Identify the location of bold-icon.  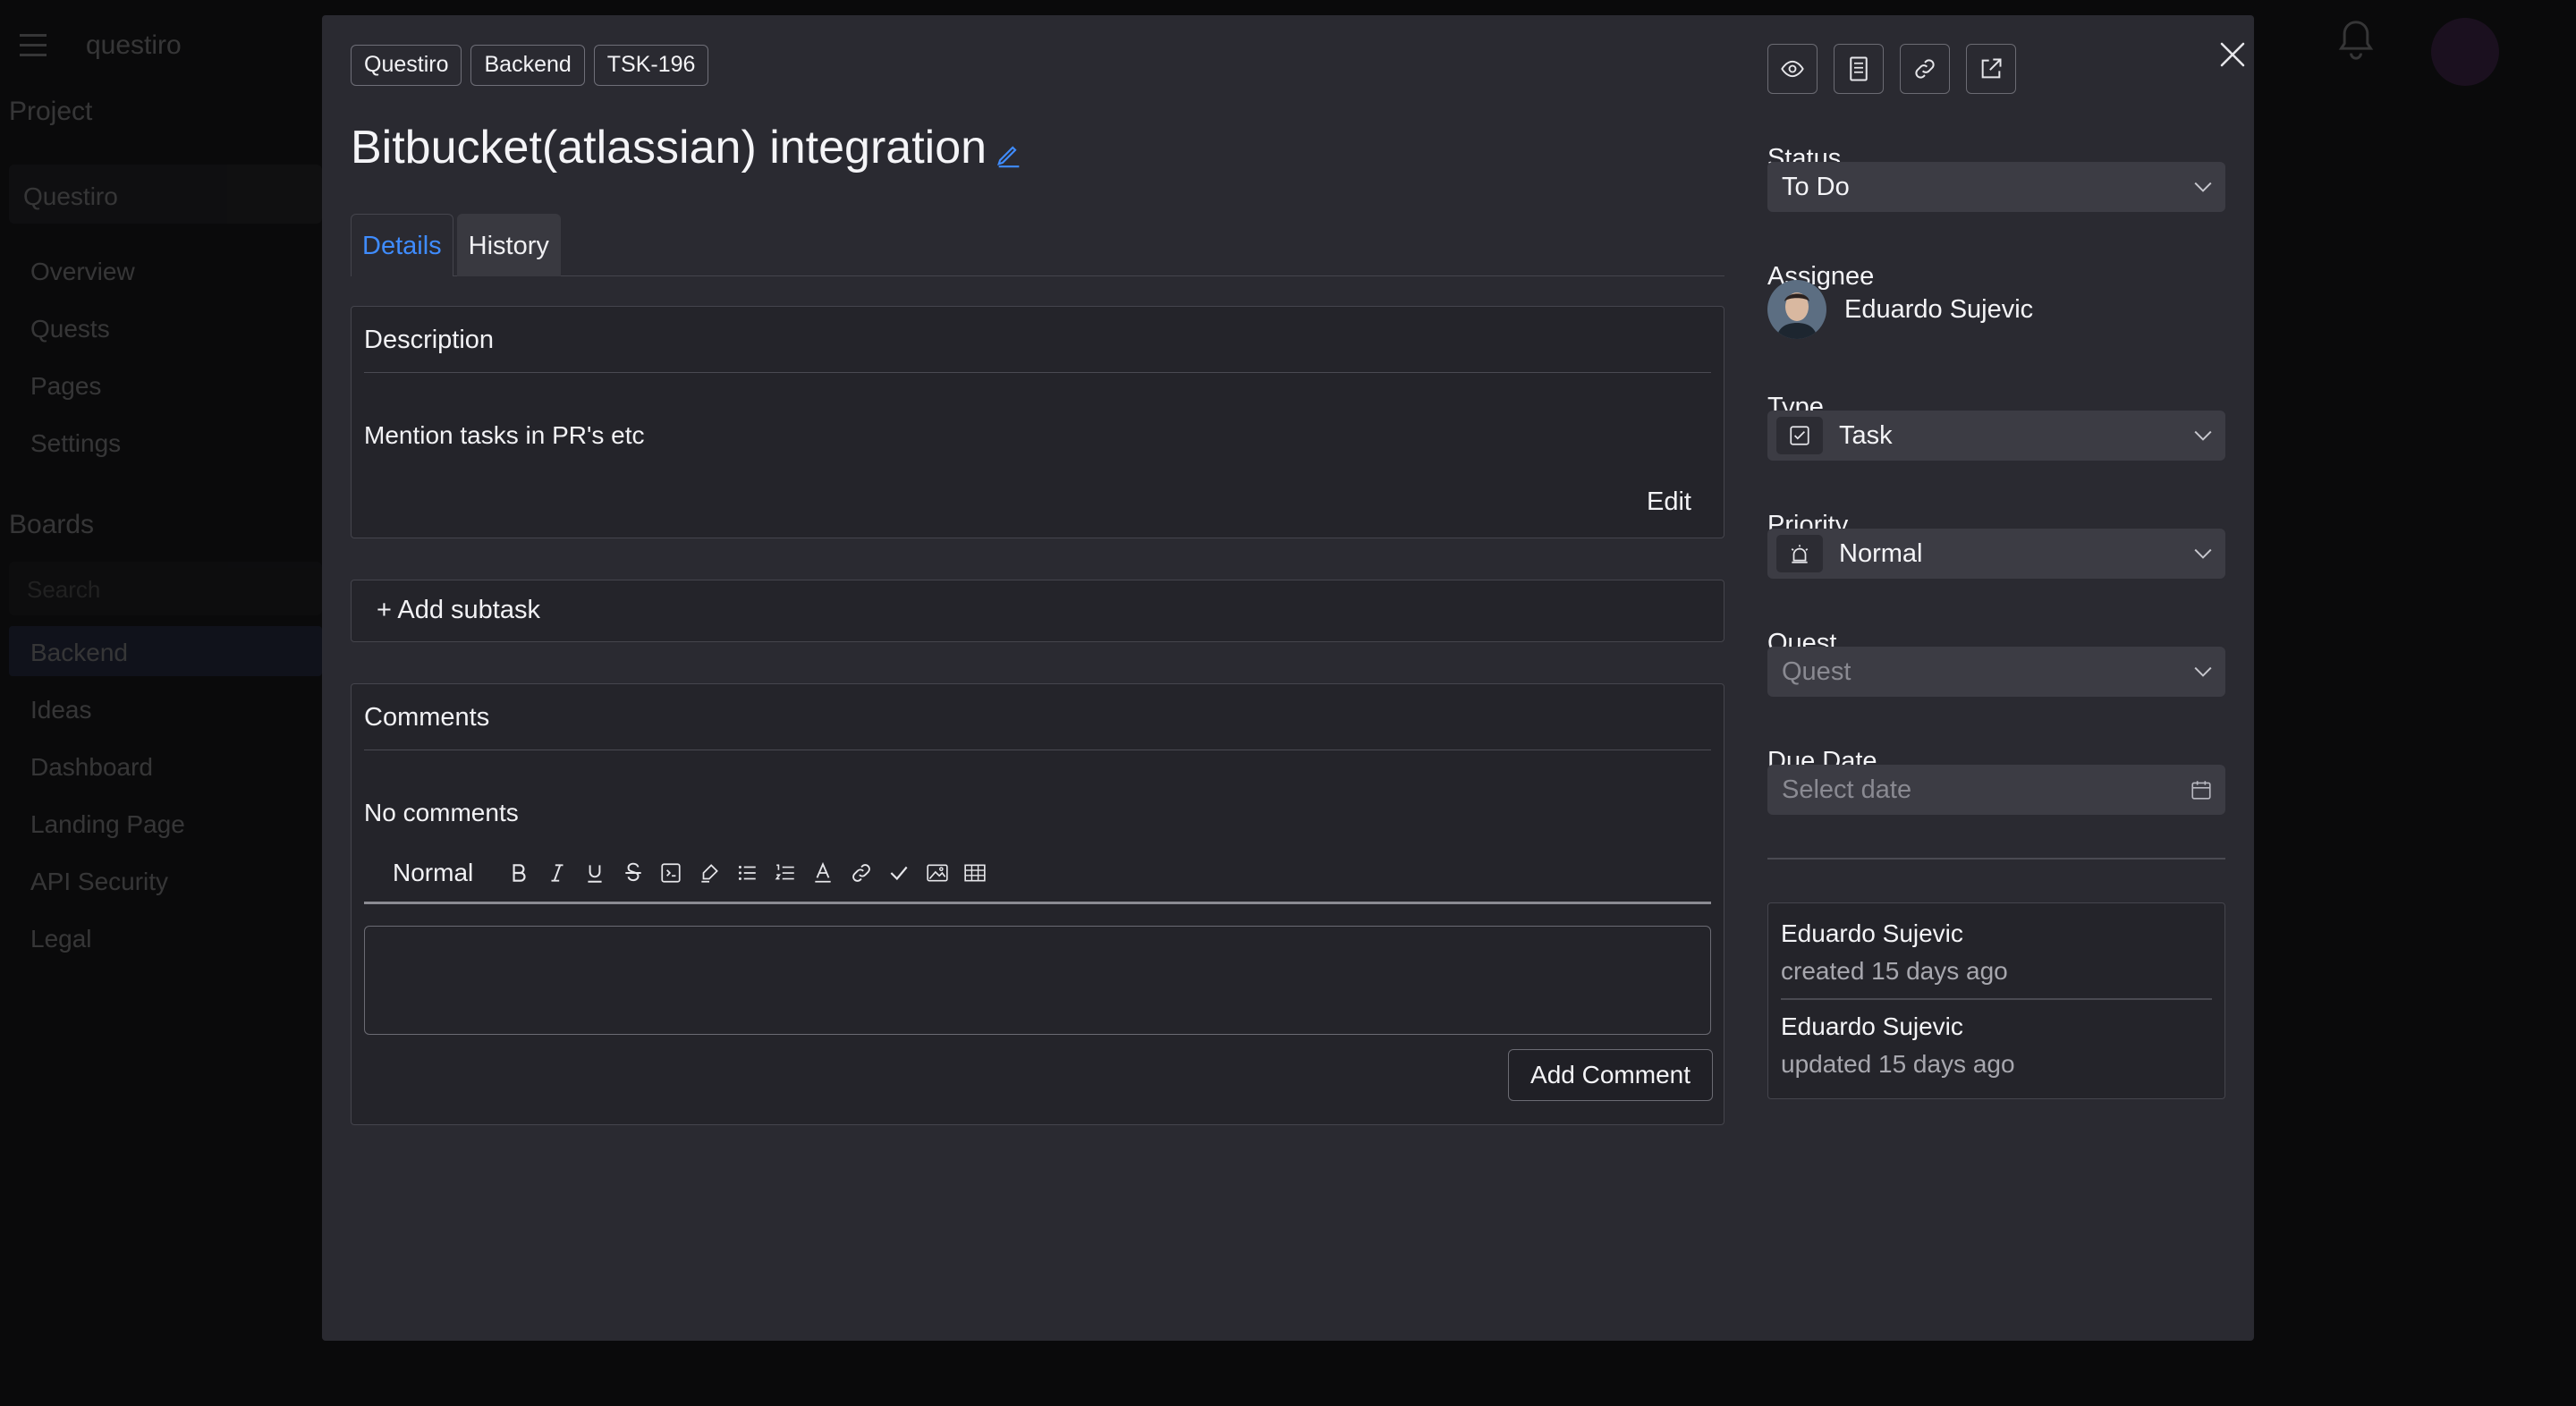
(518, 873).